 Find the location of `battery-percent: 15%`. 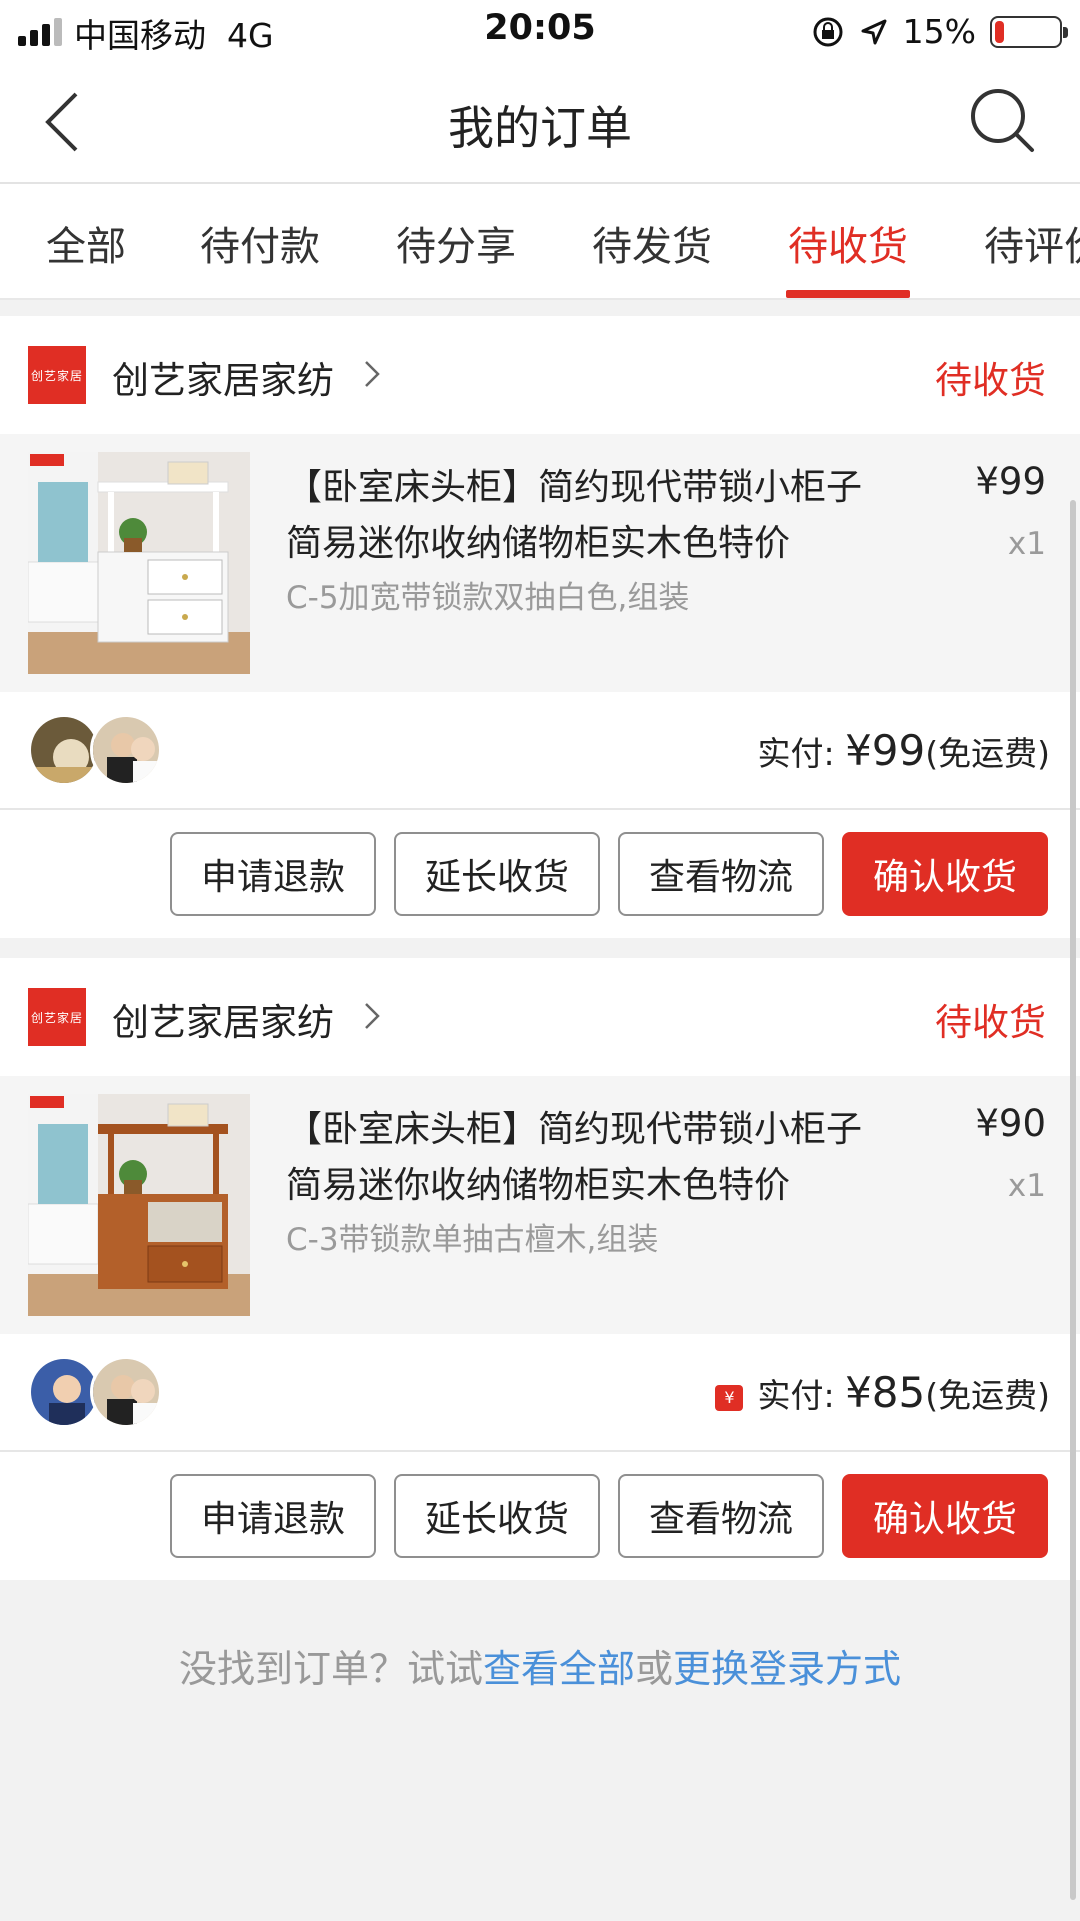

battery-percent: 15% is located at coordinates (939, 31).